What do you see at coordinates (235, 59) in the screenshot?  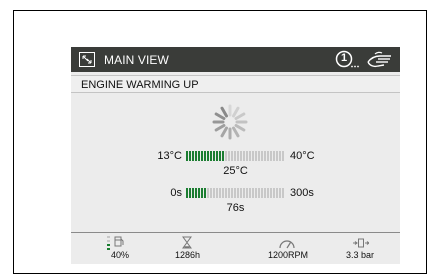 I see `title-bar: MAIN VIEW 1` at bounding box center [235, 59].